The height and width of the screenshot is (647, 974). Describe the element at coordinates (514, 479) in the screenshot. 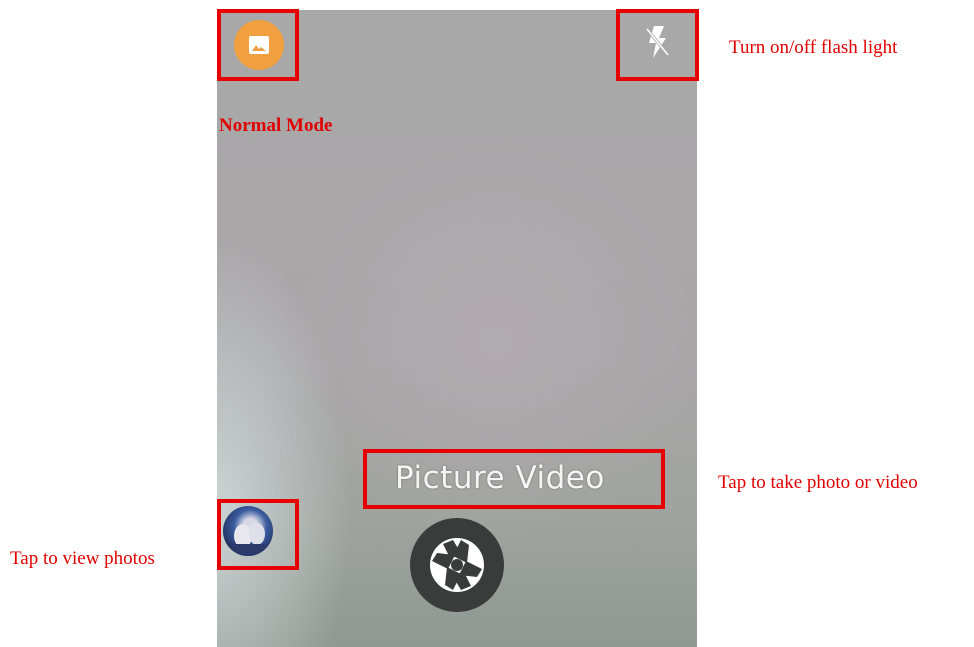

I see `mode-selector-highlight` at that location.